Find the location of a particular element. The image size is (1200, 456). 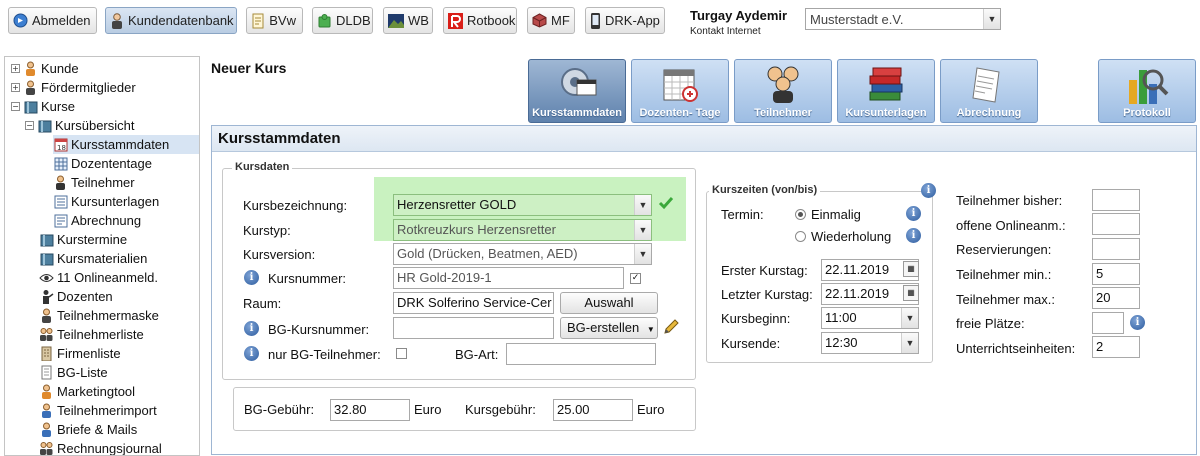

kursnummer-checkbox: ✓ is located at coordinates (635, 278).